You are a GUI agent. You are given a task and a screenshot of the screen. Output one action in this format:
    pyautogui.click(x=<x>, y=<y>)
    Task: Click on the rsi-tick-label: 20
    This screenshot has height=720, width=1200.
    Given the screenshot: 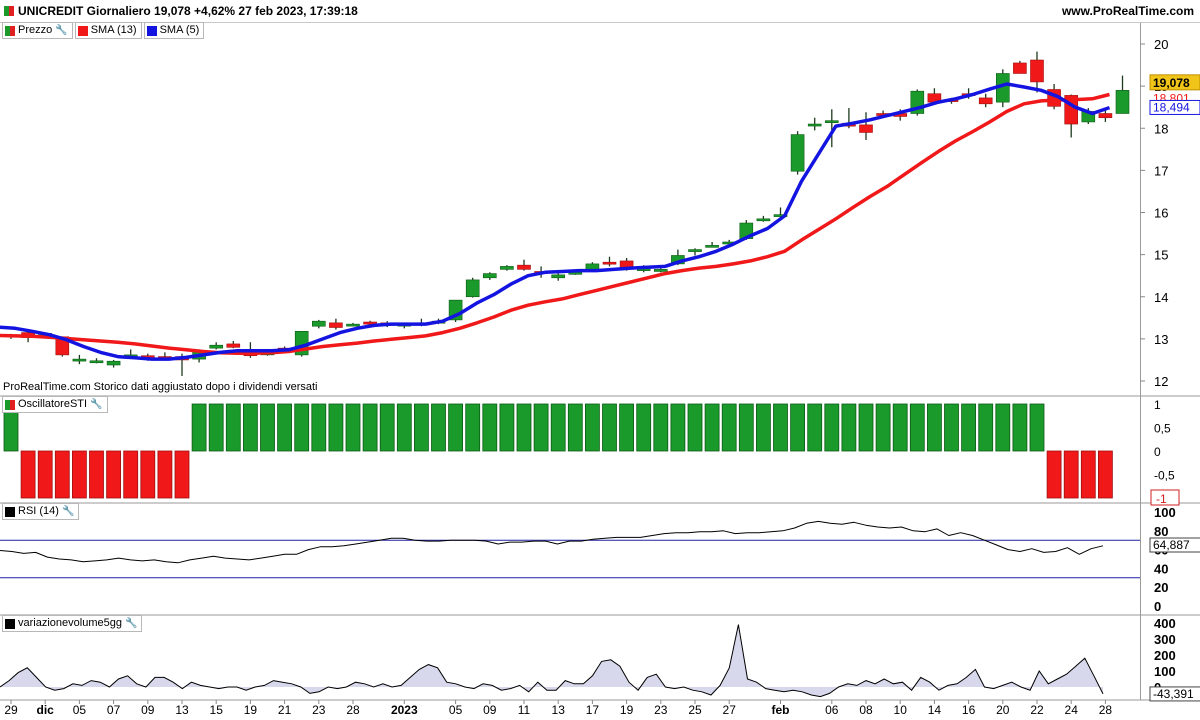 What is the action you would take?
    pyautogui.click(x=1161, y=587)
    